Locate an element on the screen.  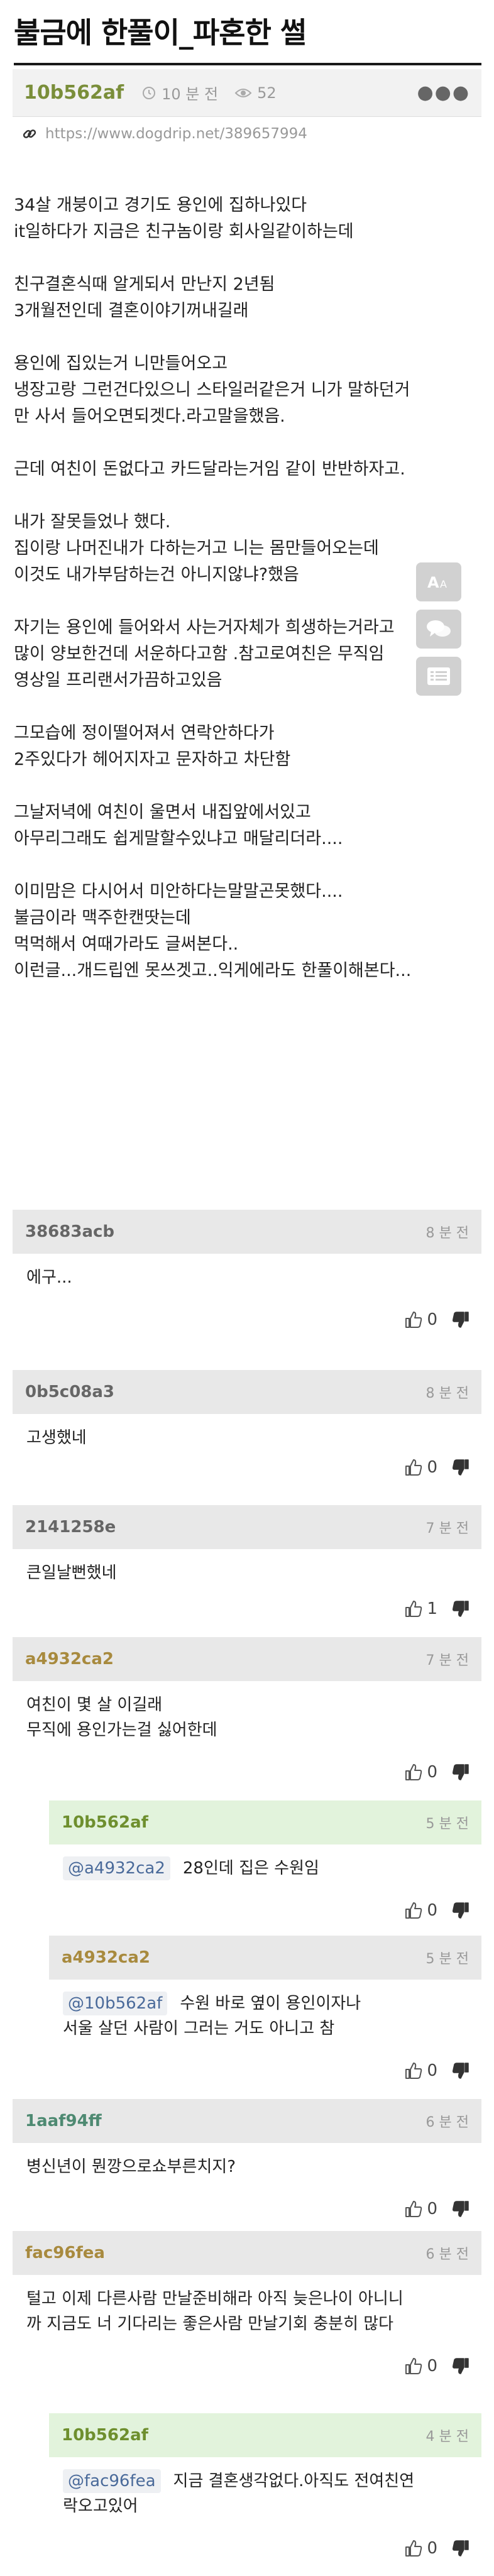
comment-time: 4 분 전 is located at coordinates (447, 2437).